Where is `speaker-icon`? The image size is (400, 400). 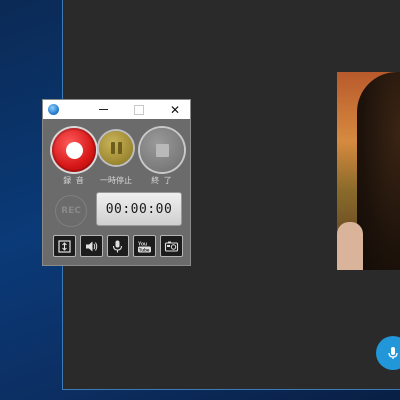 speaker-icon is located at coordinates (91, 246).